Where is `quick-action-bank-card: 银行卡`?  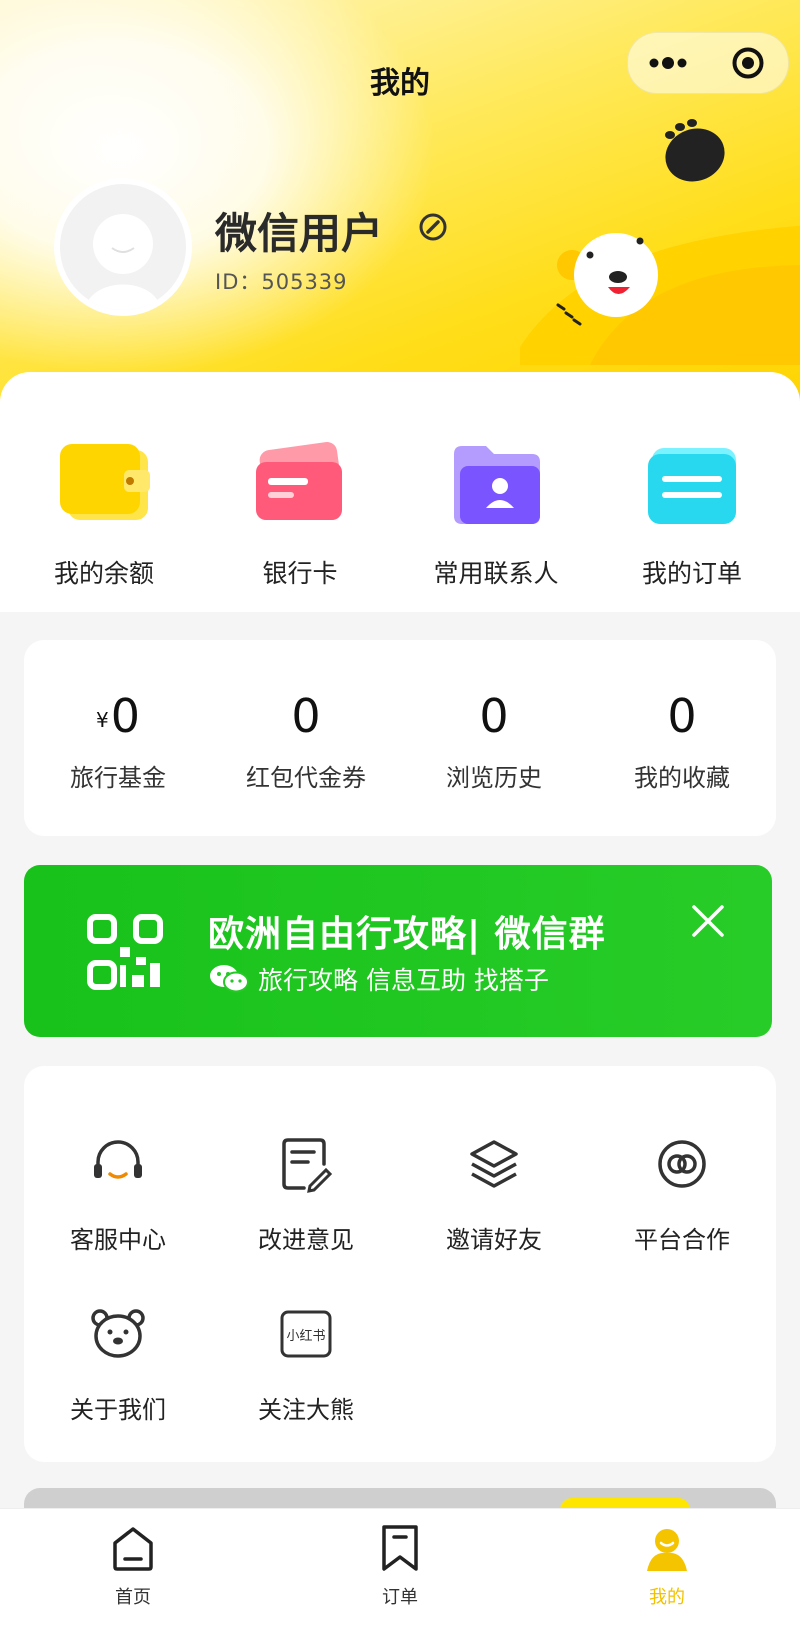 quick-action-bank-card: 银行卡 is located at coordinates (300, 515).